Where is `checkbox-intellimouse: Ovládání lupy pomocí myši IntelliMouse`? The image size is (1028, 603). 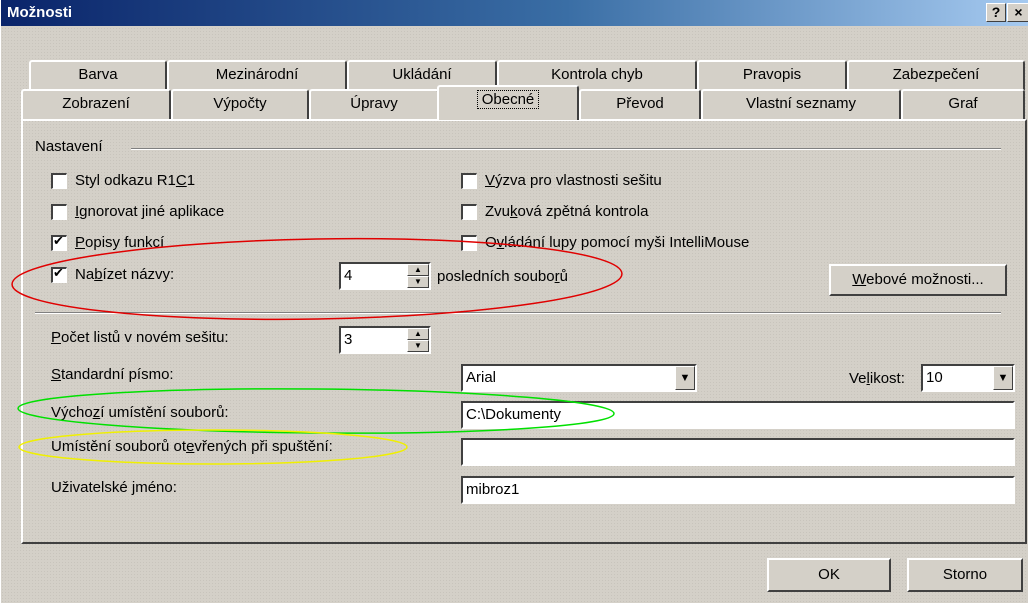
checkbox-intellimouse: Ovládání lupy pomocí myši IntelliMouse is located at coordinates (605, 242).